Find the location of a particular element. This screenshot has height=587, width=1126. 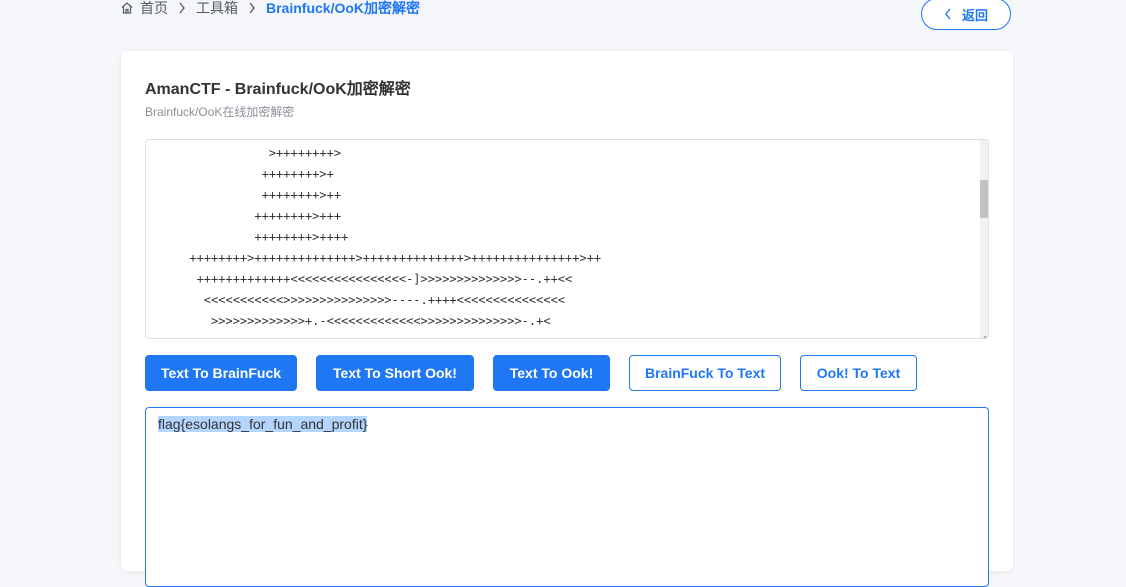

text-to-ook-button: Text To Ook! is located at coordinates (551, 373).